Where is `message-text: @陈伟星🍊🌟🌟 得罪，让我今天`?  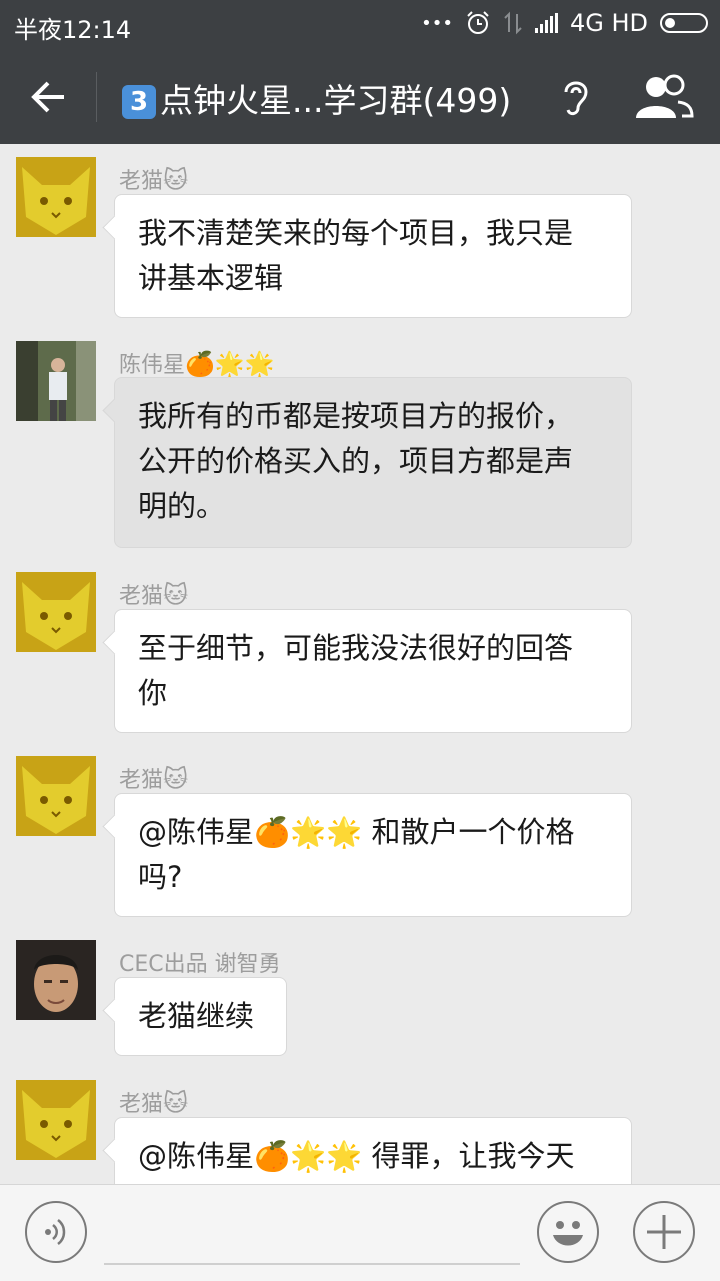
message-text: @陈伟星🍊🌟🌟 得罪，让我今天 is located at coordinates (356, 1156).